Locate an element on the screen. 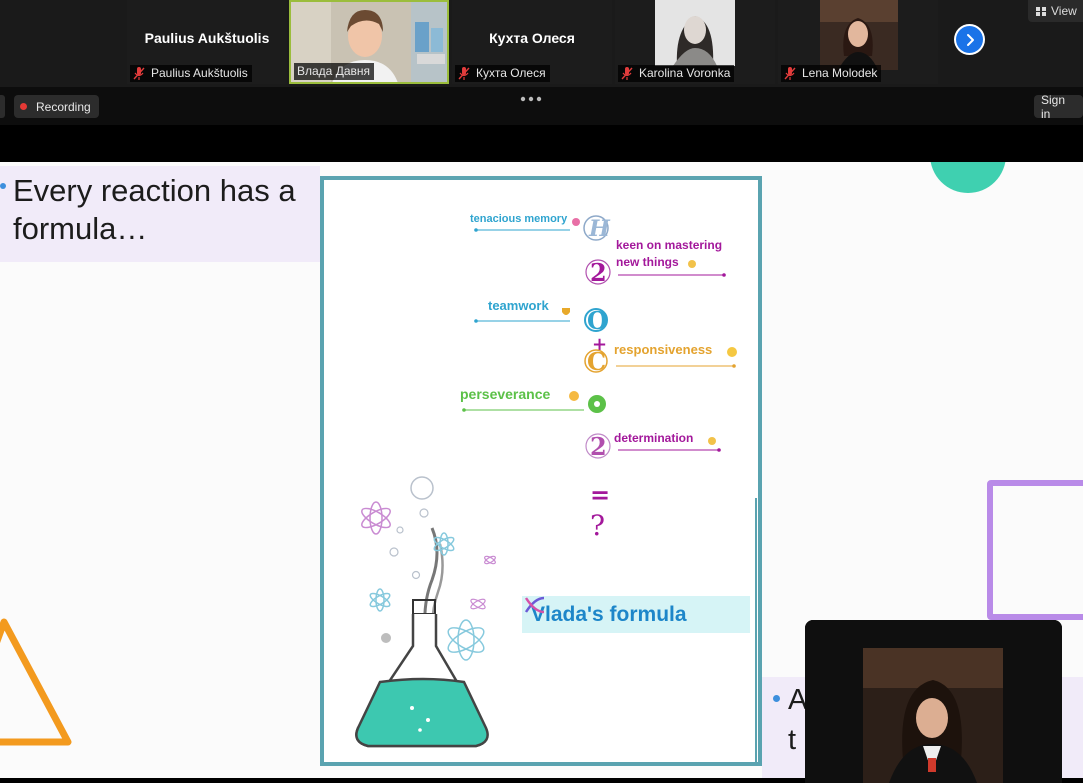 This screenshot has height=783, width=1083. decorative-teal-circle is located at coordinates (968, 177).